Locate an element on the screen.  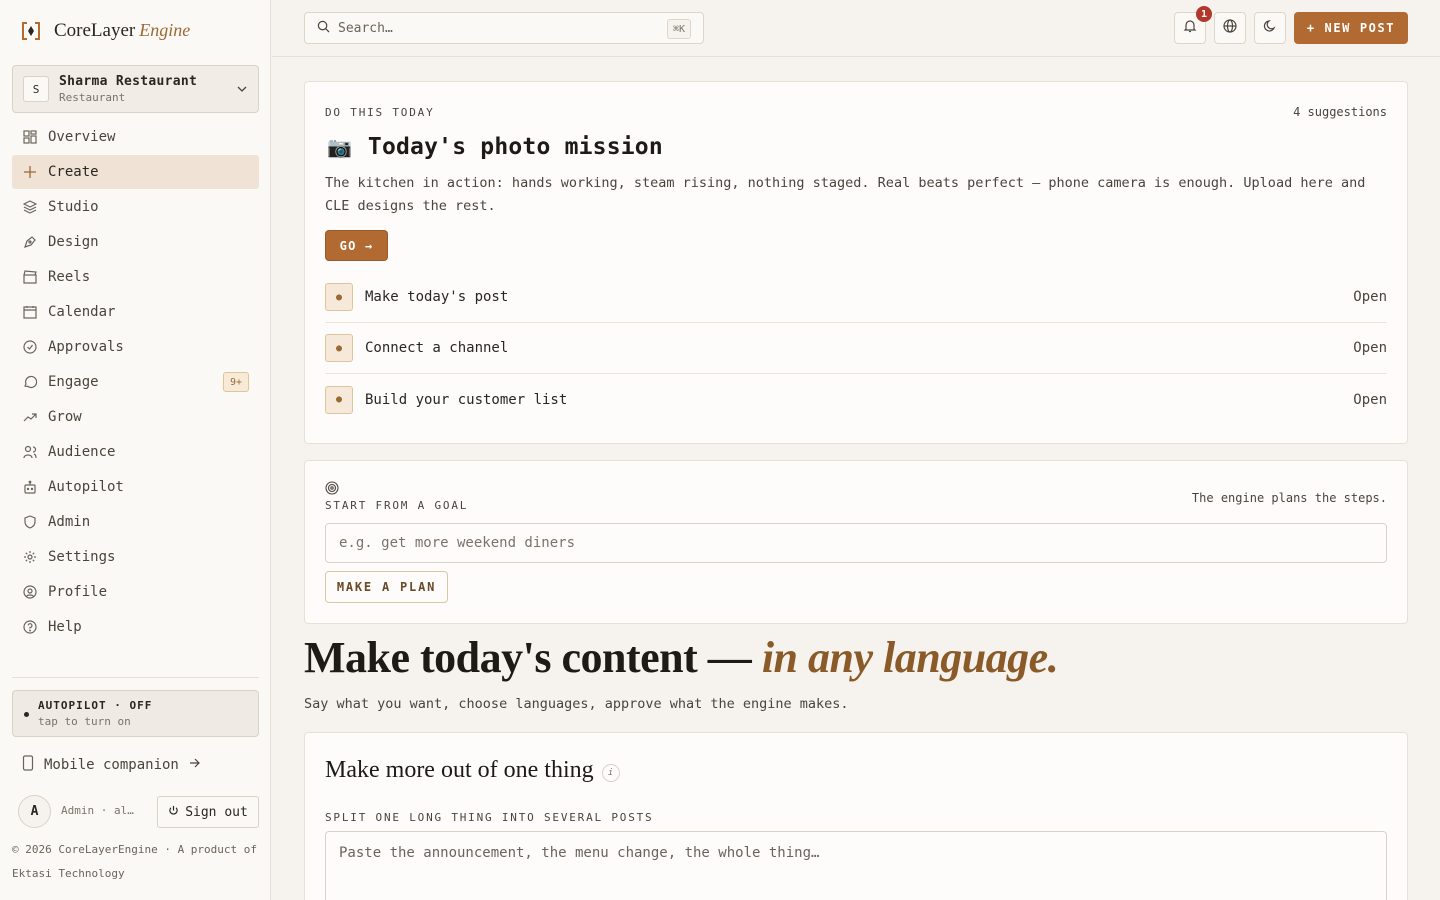
gear-icon is located at coordinates (30, 557).